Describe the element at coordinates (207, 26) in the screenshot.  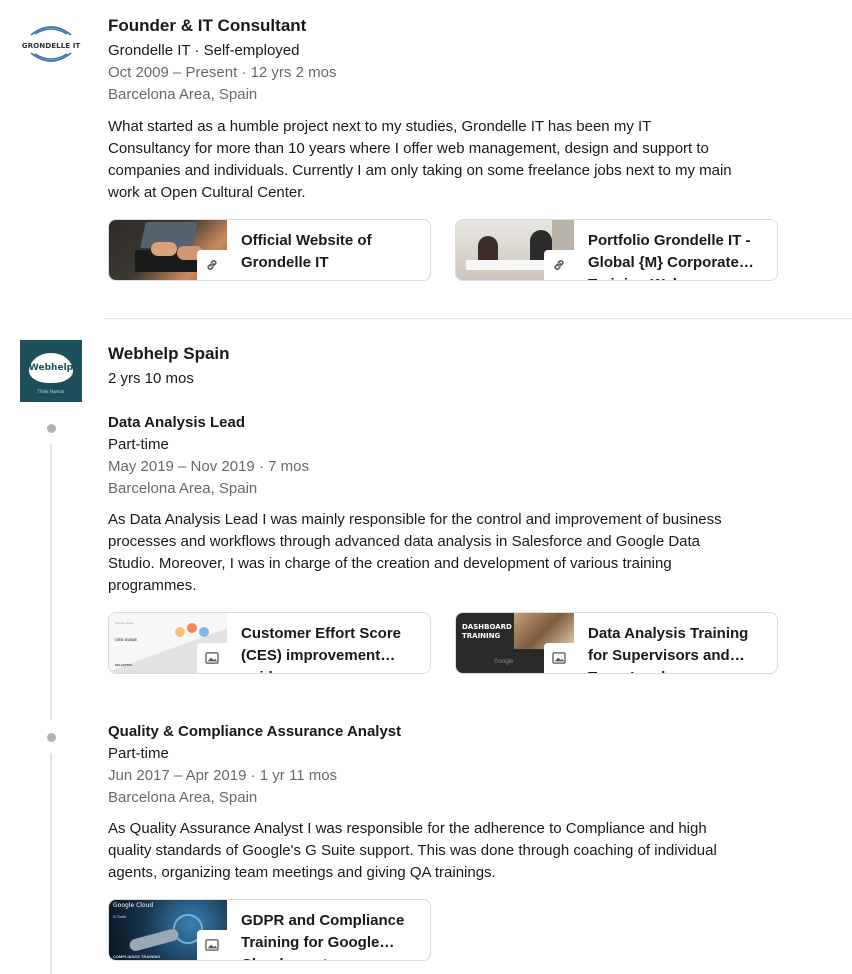
I see `position-title: Founder & IT Consultant` at that location.